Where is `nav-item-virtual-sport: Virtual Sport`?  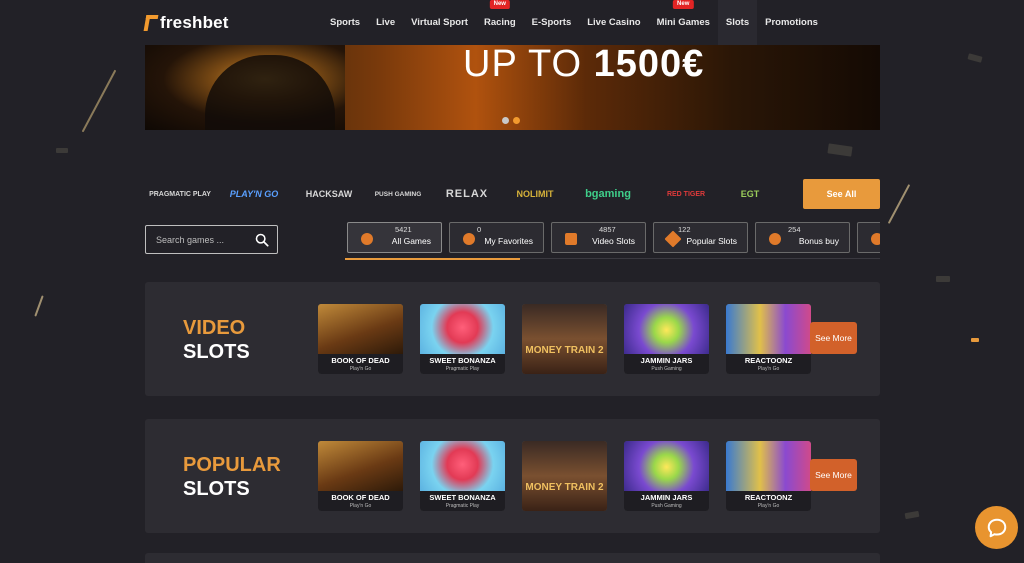 nav-item-virtual-sport: Virtual Sport is located at coordinates (439, 22).